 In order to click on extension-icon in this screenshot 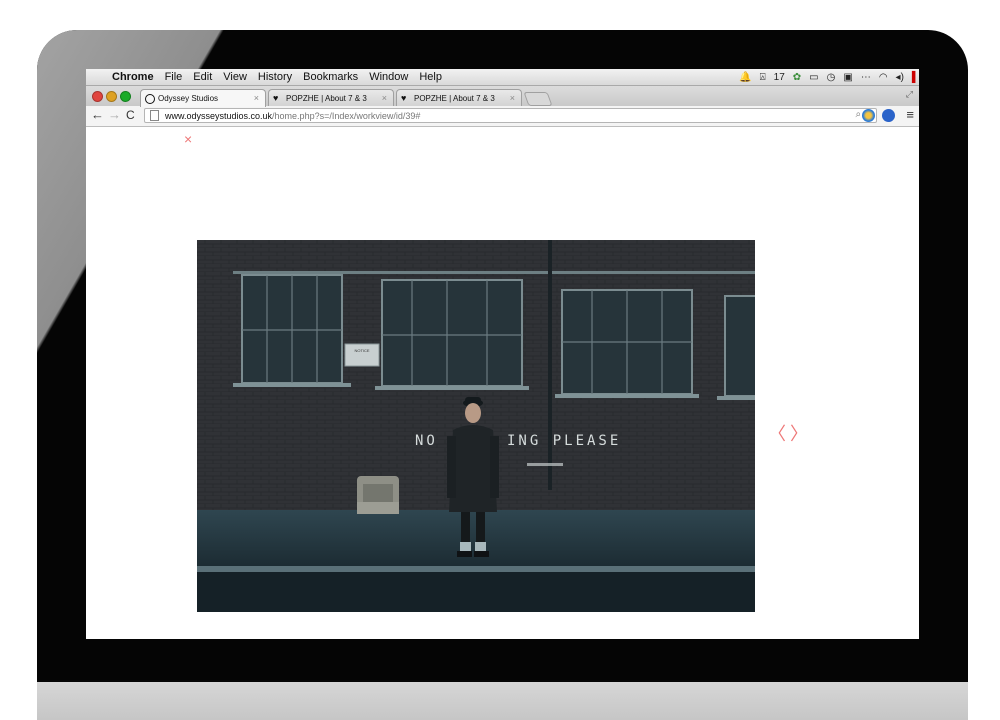, I will do `click(868, 115)`.